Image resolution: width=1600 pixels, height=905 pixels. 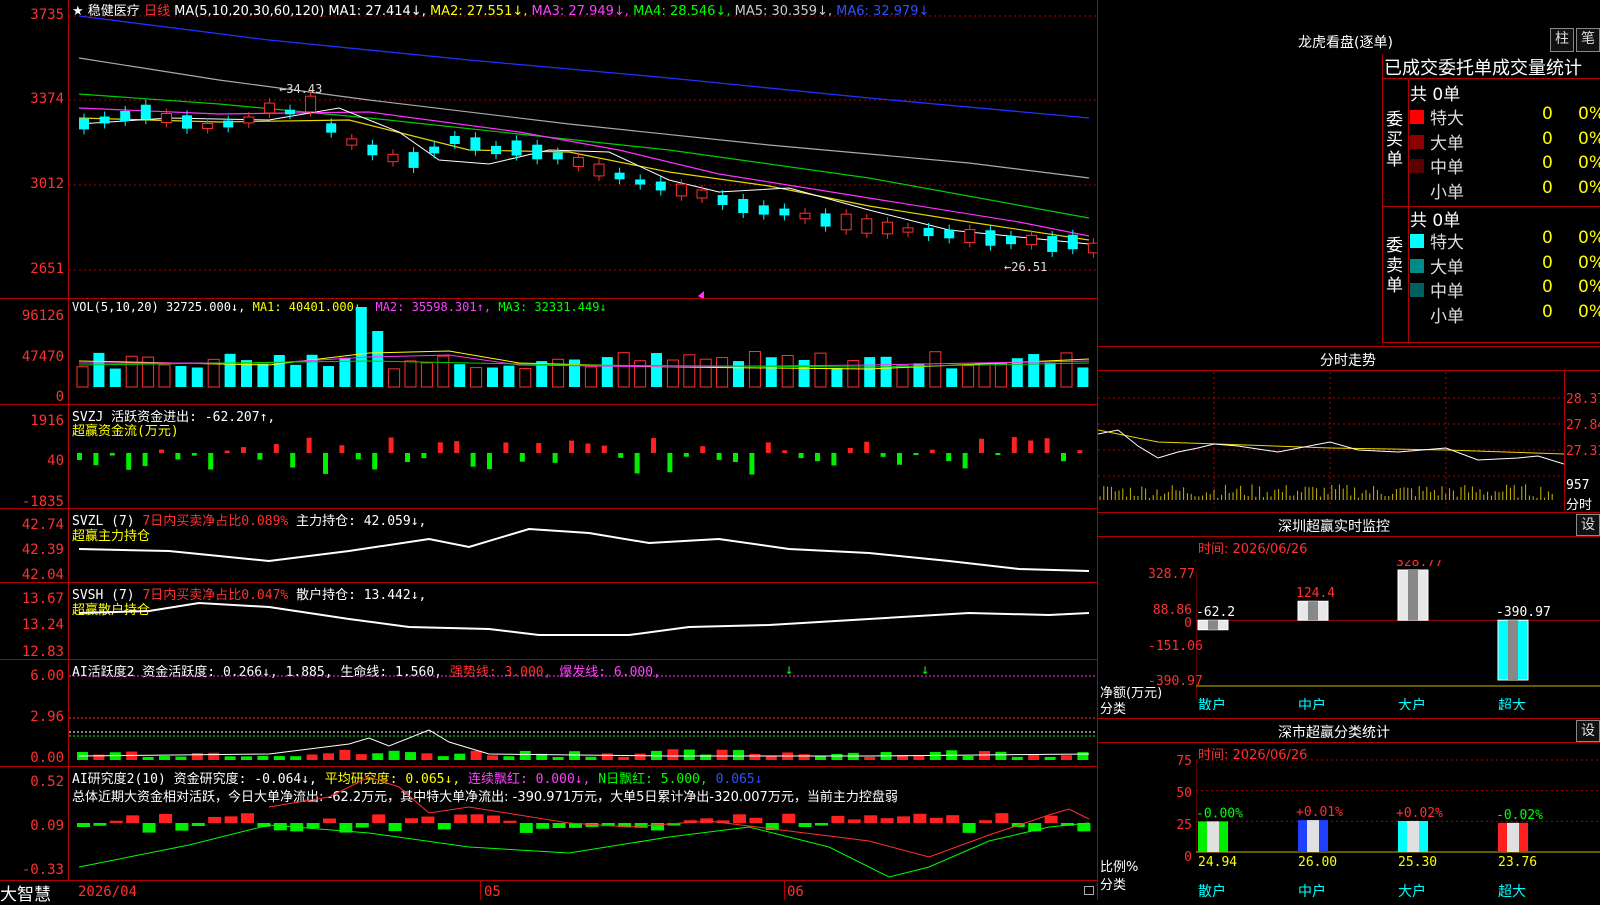 What do you see at coordinates (583, 621) in the screenshot?
I see `svsh-line-svg` at bounding box center [583, 621].